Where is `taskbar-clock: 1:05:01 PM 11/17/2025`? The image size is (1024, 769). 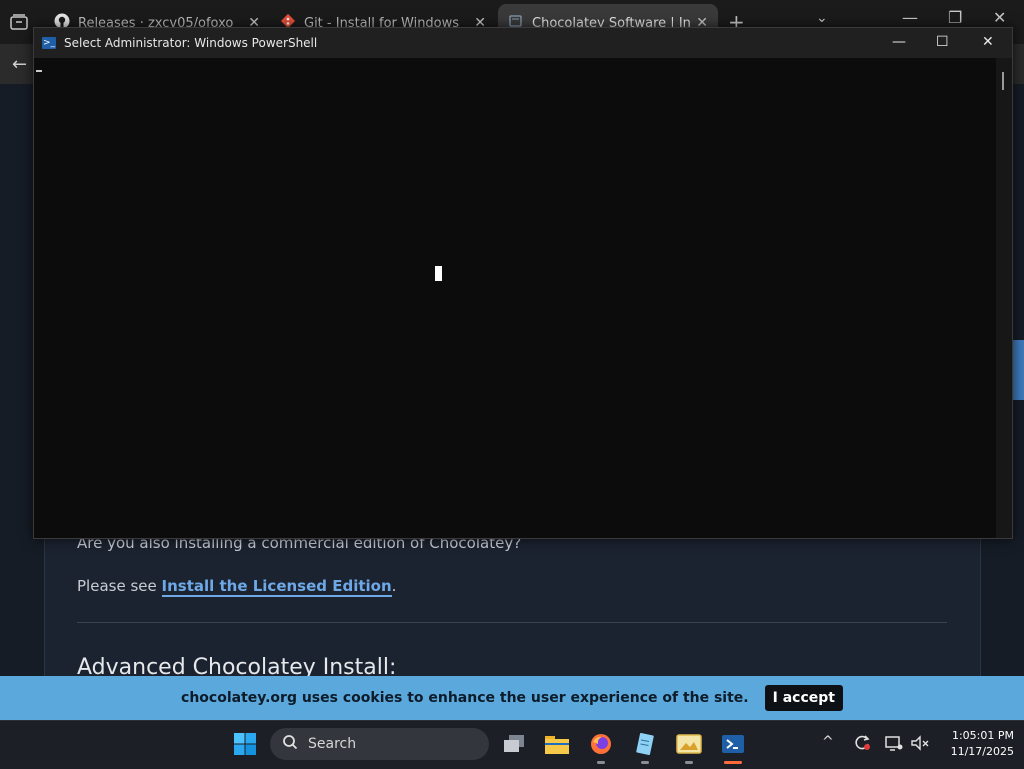 taskbar-clock: 1:05:01 PM 11/17/2025 is located at coordinates (975, 744).